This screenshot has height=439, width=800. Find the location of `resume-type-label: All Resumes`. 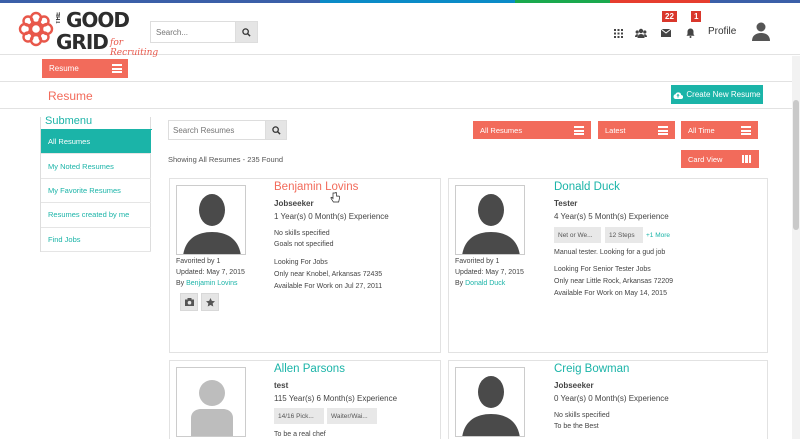

resume-type-label: All Resumes is located at coordinates (501, 130).